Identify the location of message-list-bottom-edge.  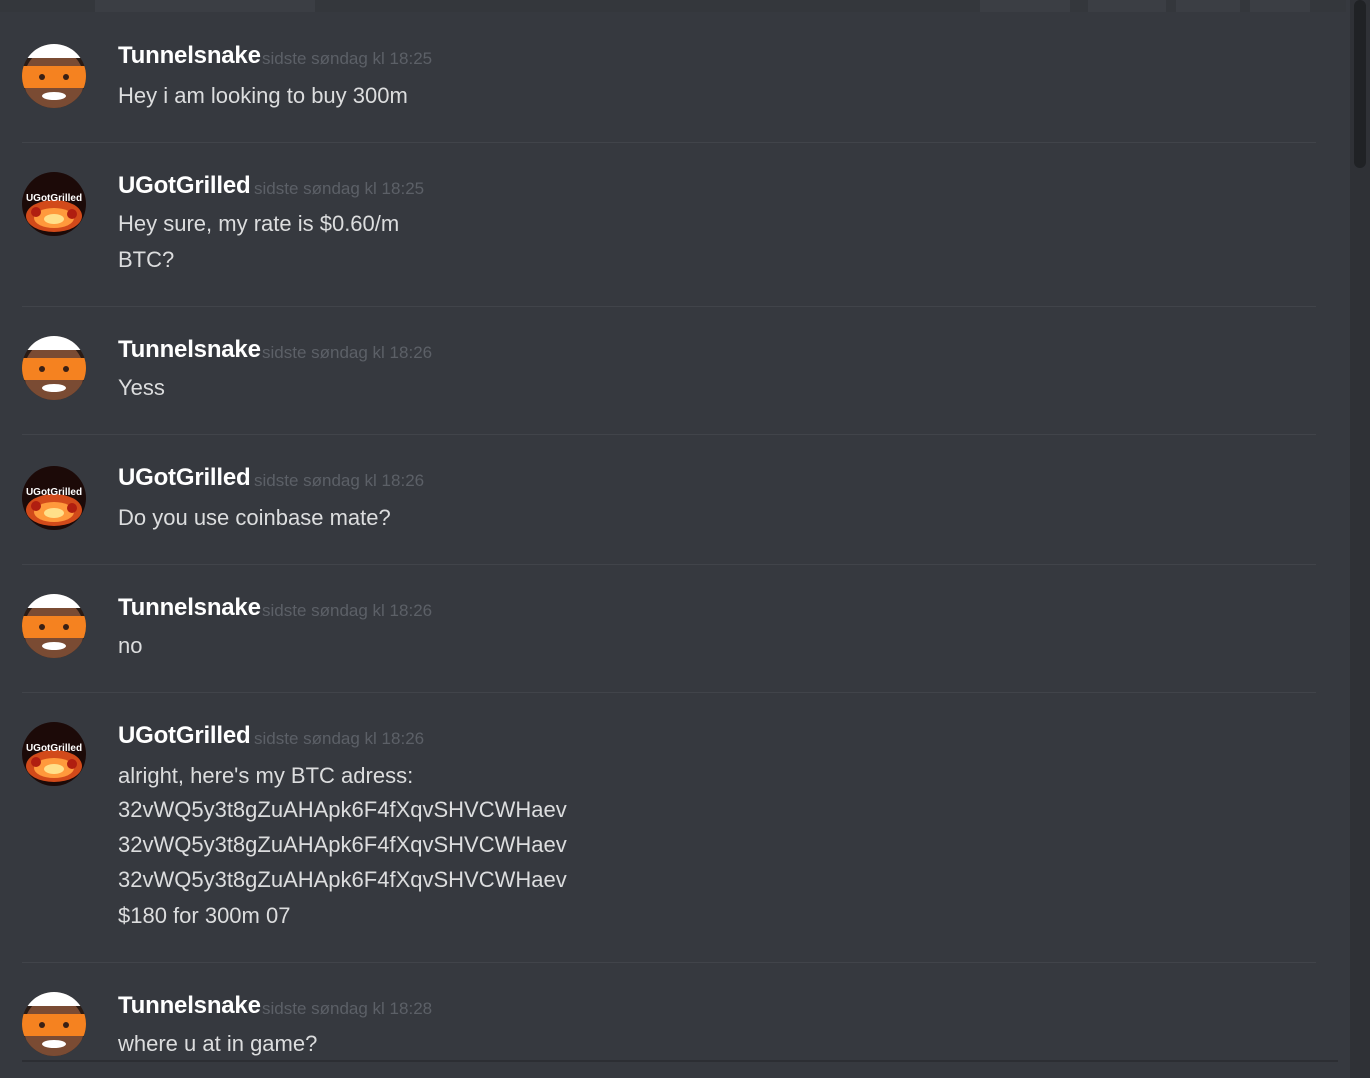
(680, 1061).